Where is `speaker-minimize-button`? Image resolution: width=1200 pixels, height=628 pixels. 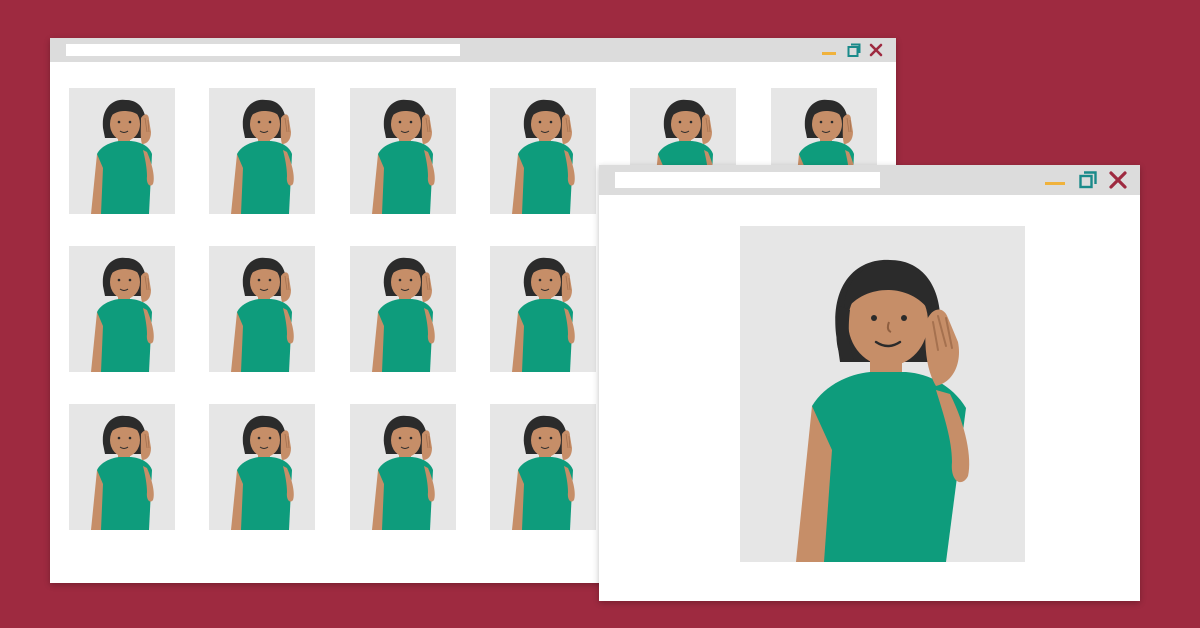 speaker-minimize-button is located at coordinates (1055, 180).